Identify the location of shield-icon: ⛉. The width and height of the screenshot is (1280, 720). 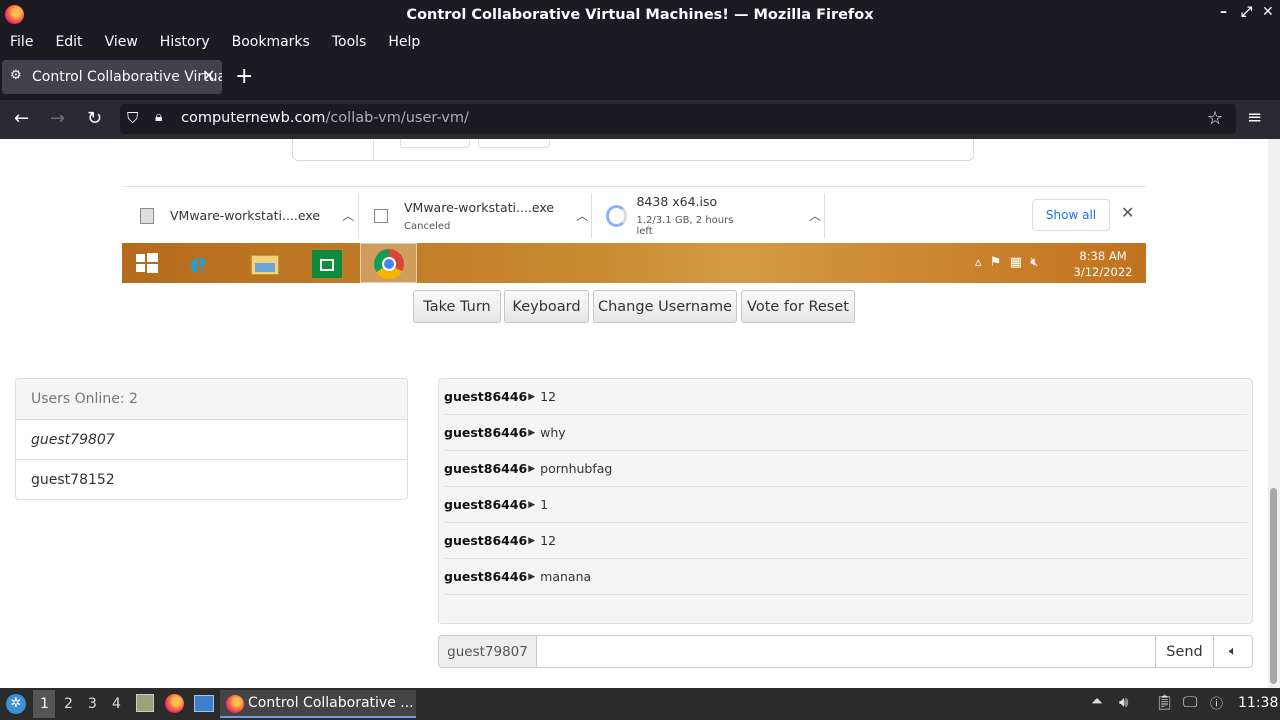
(132, 118).